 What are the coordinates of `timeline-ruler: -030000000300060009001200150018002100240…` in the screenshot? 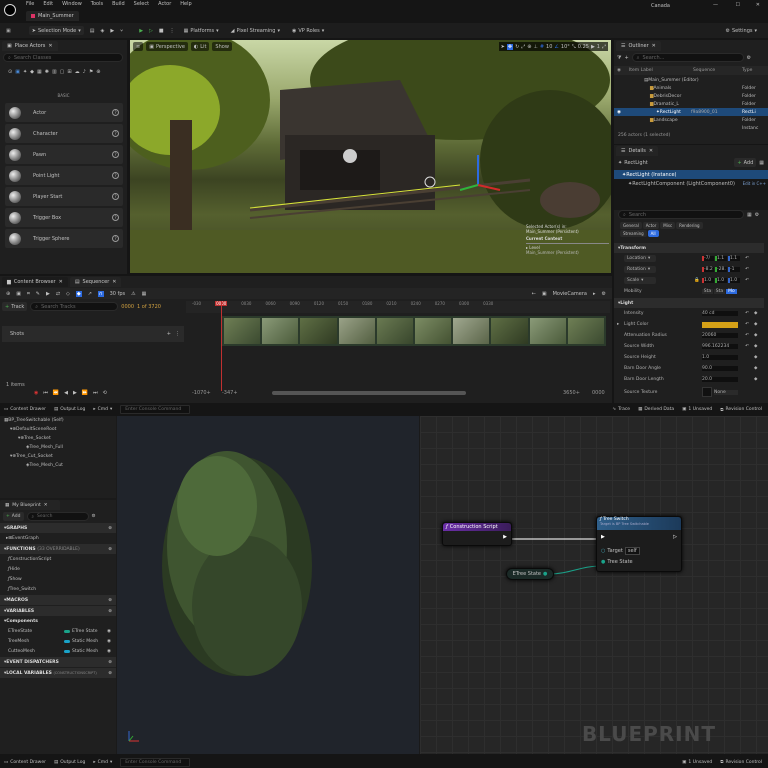 It's located at (398, 307).